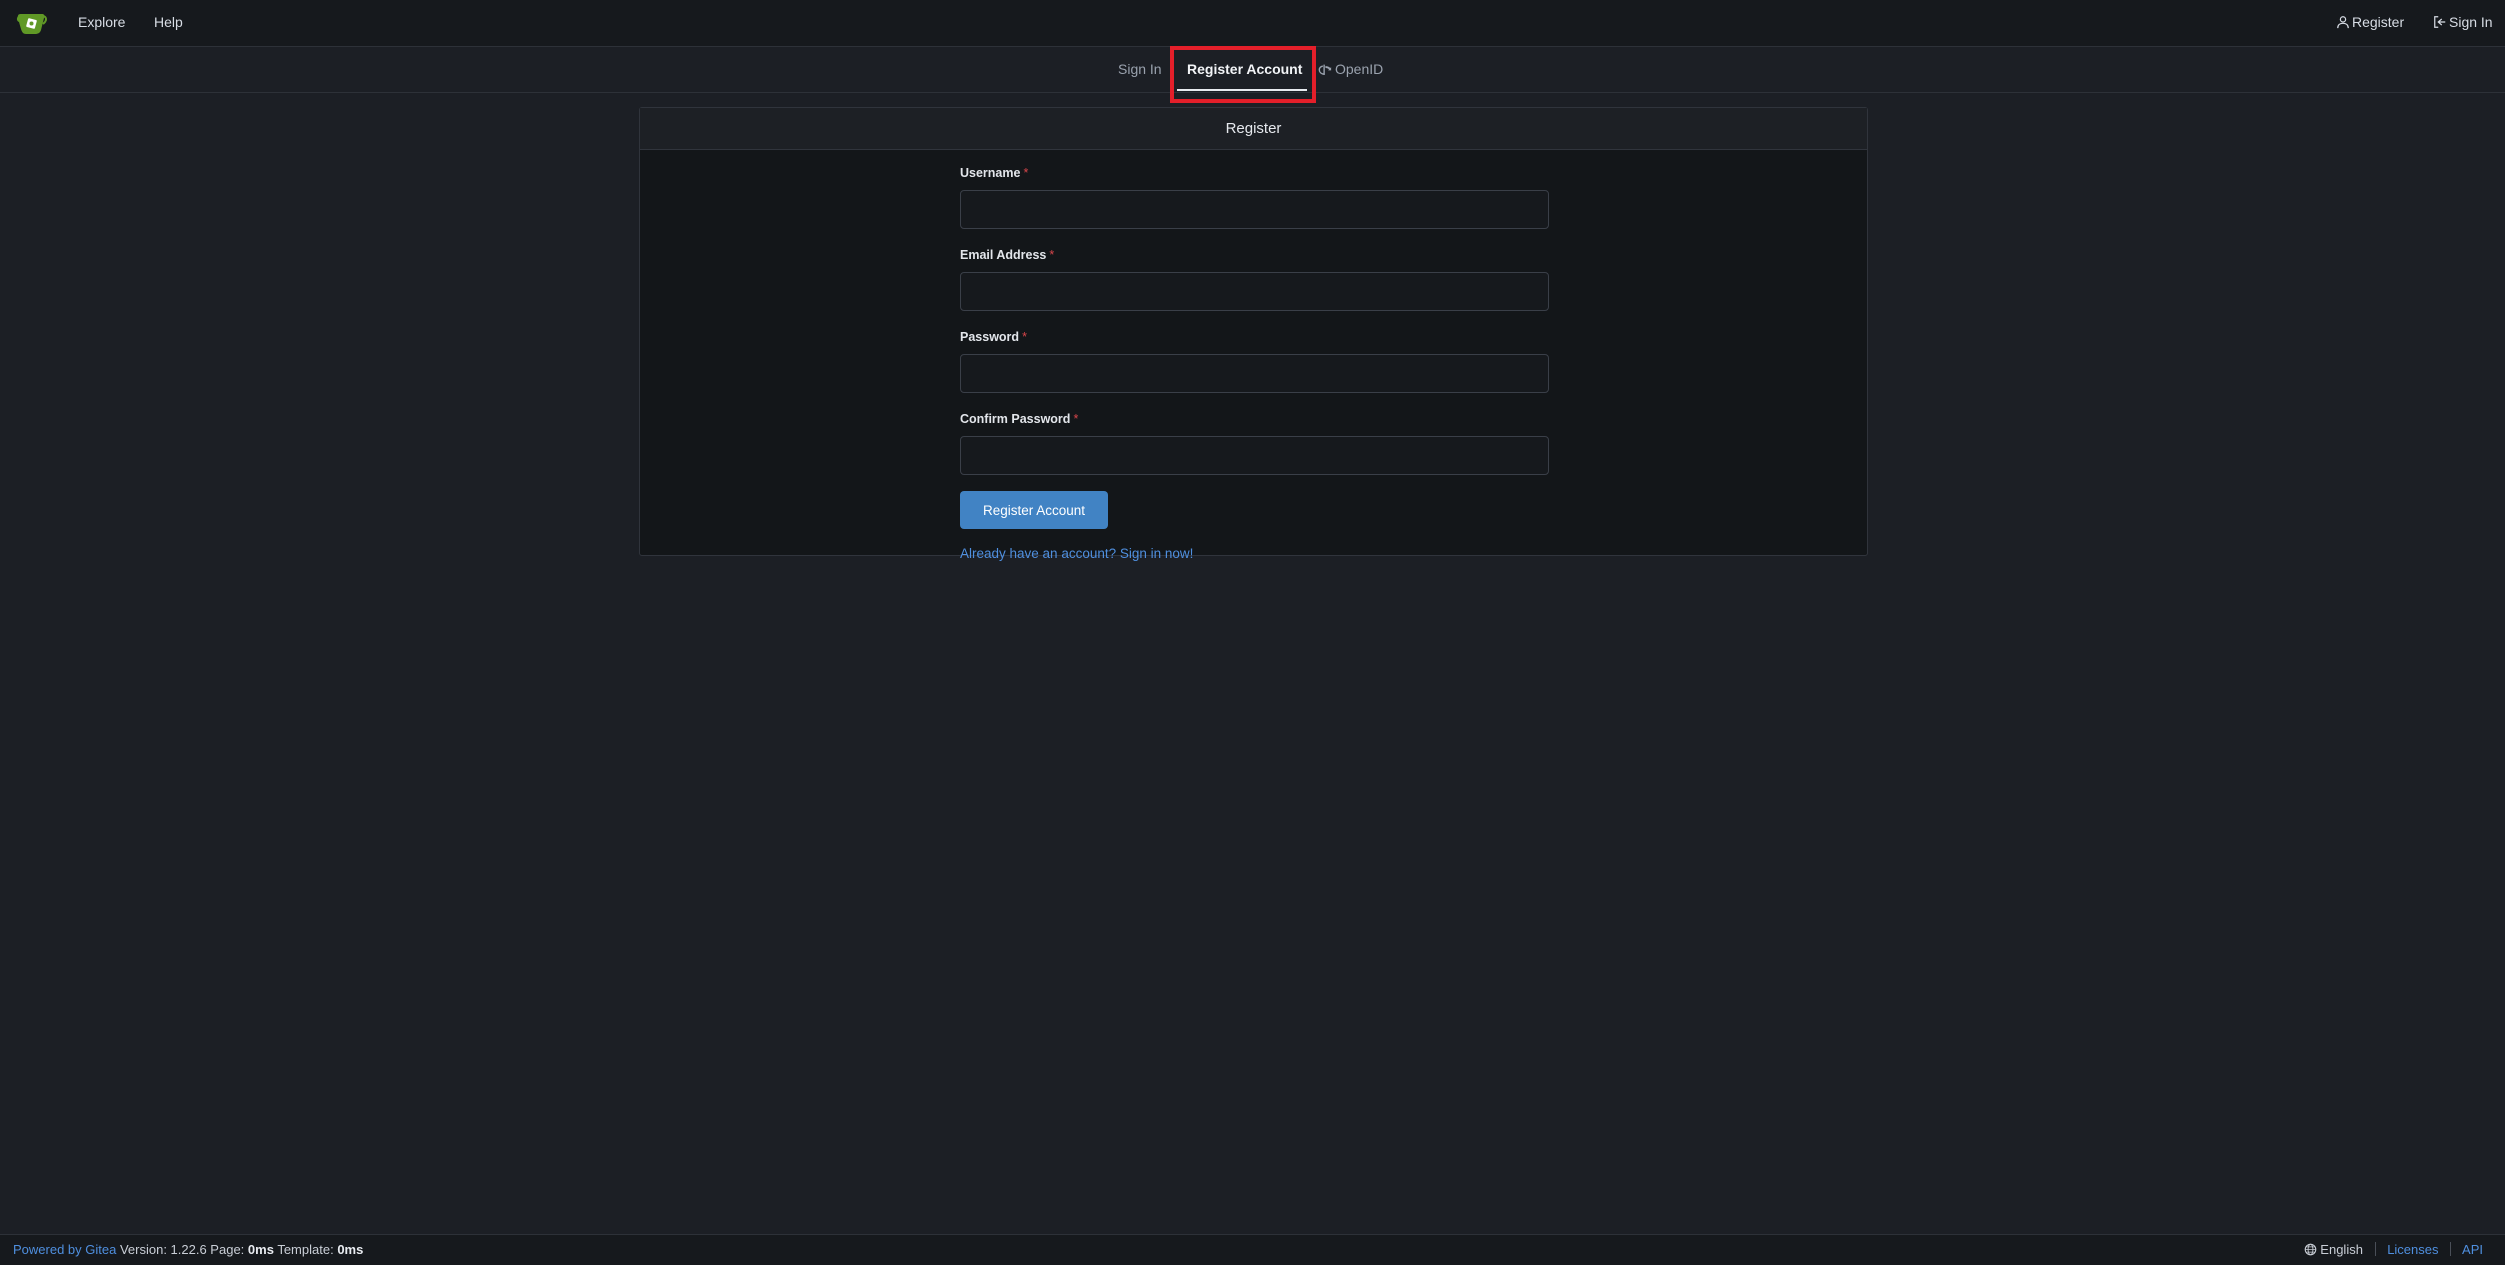 The image size is (2505, 1265). I want to click on nav-register-link: Register, so click(2370, 22).